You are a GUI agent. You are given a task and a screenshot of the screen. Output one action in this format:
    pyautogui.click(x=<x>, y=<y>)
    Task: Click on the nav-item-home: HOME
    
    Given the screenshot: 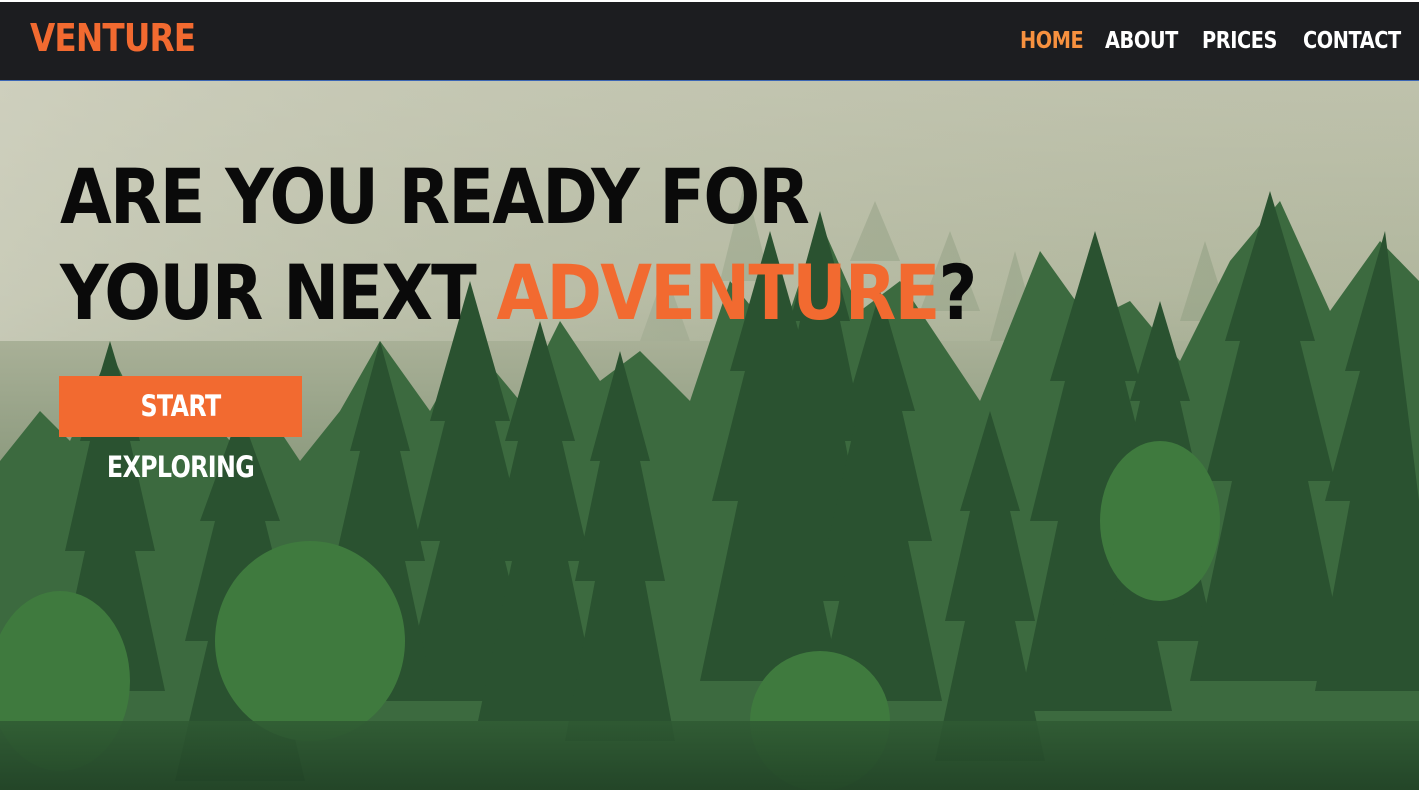 What is the action you would take?
    pyautogui.click(x=1052, y=41)
    